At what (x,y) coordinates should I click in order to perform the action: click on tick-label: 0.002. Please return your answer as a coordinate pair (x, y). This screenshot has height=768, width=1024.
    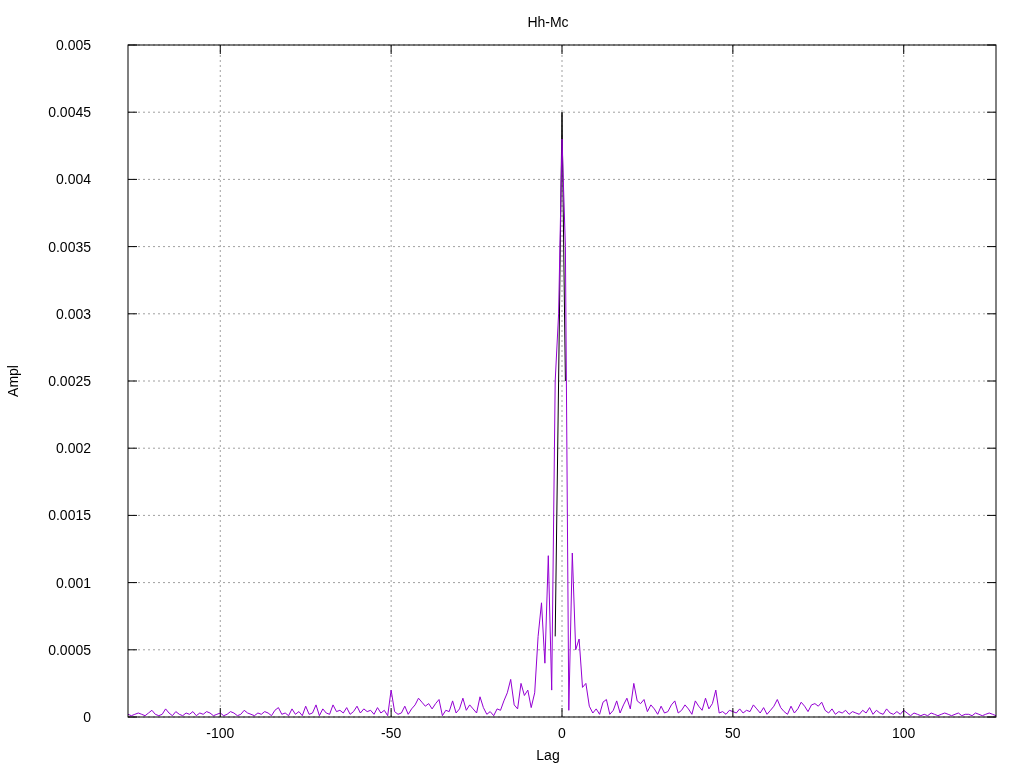
    Looking at the image, I should click on (73, 448).